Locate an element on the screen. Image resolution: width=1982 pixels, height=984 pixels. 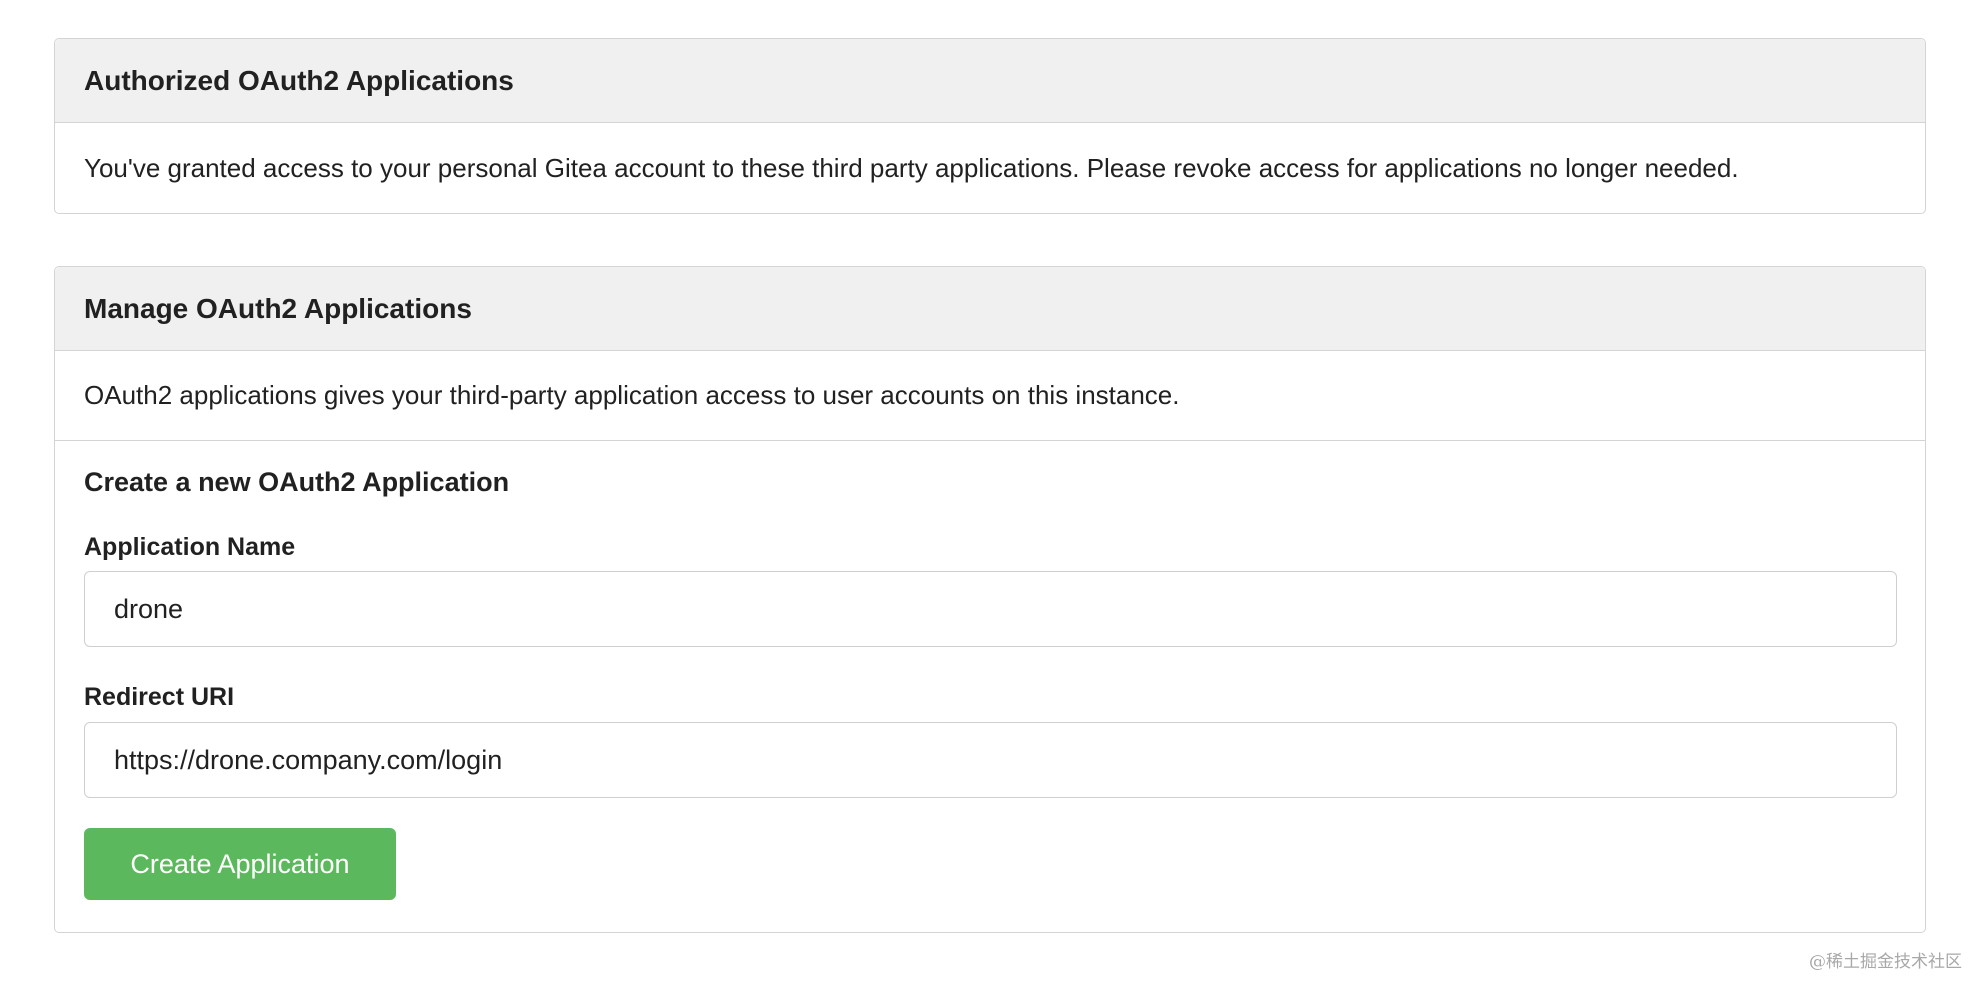
create-application-button: Create Application is located at coordinates (240, 864).